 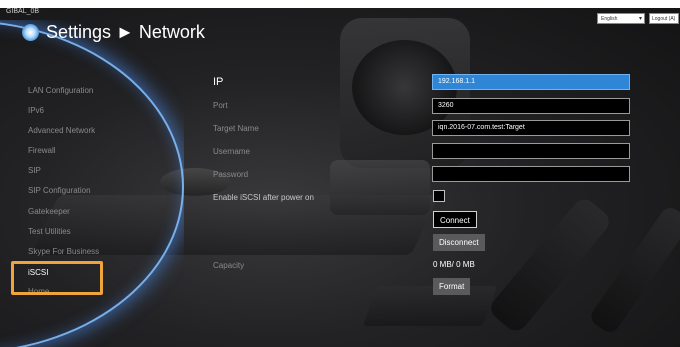 I want to click on sidebar-item-ipv6: IPv6, so click(x=36, y=110).